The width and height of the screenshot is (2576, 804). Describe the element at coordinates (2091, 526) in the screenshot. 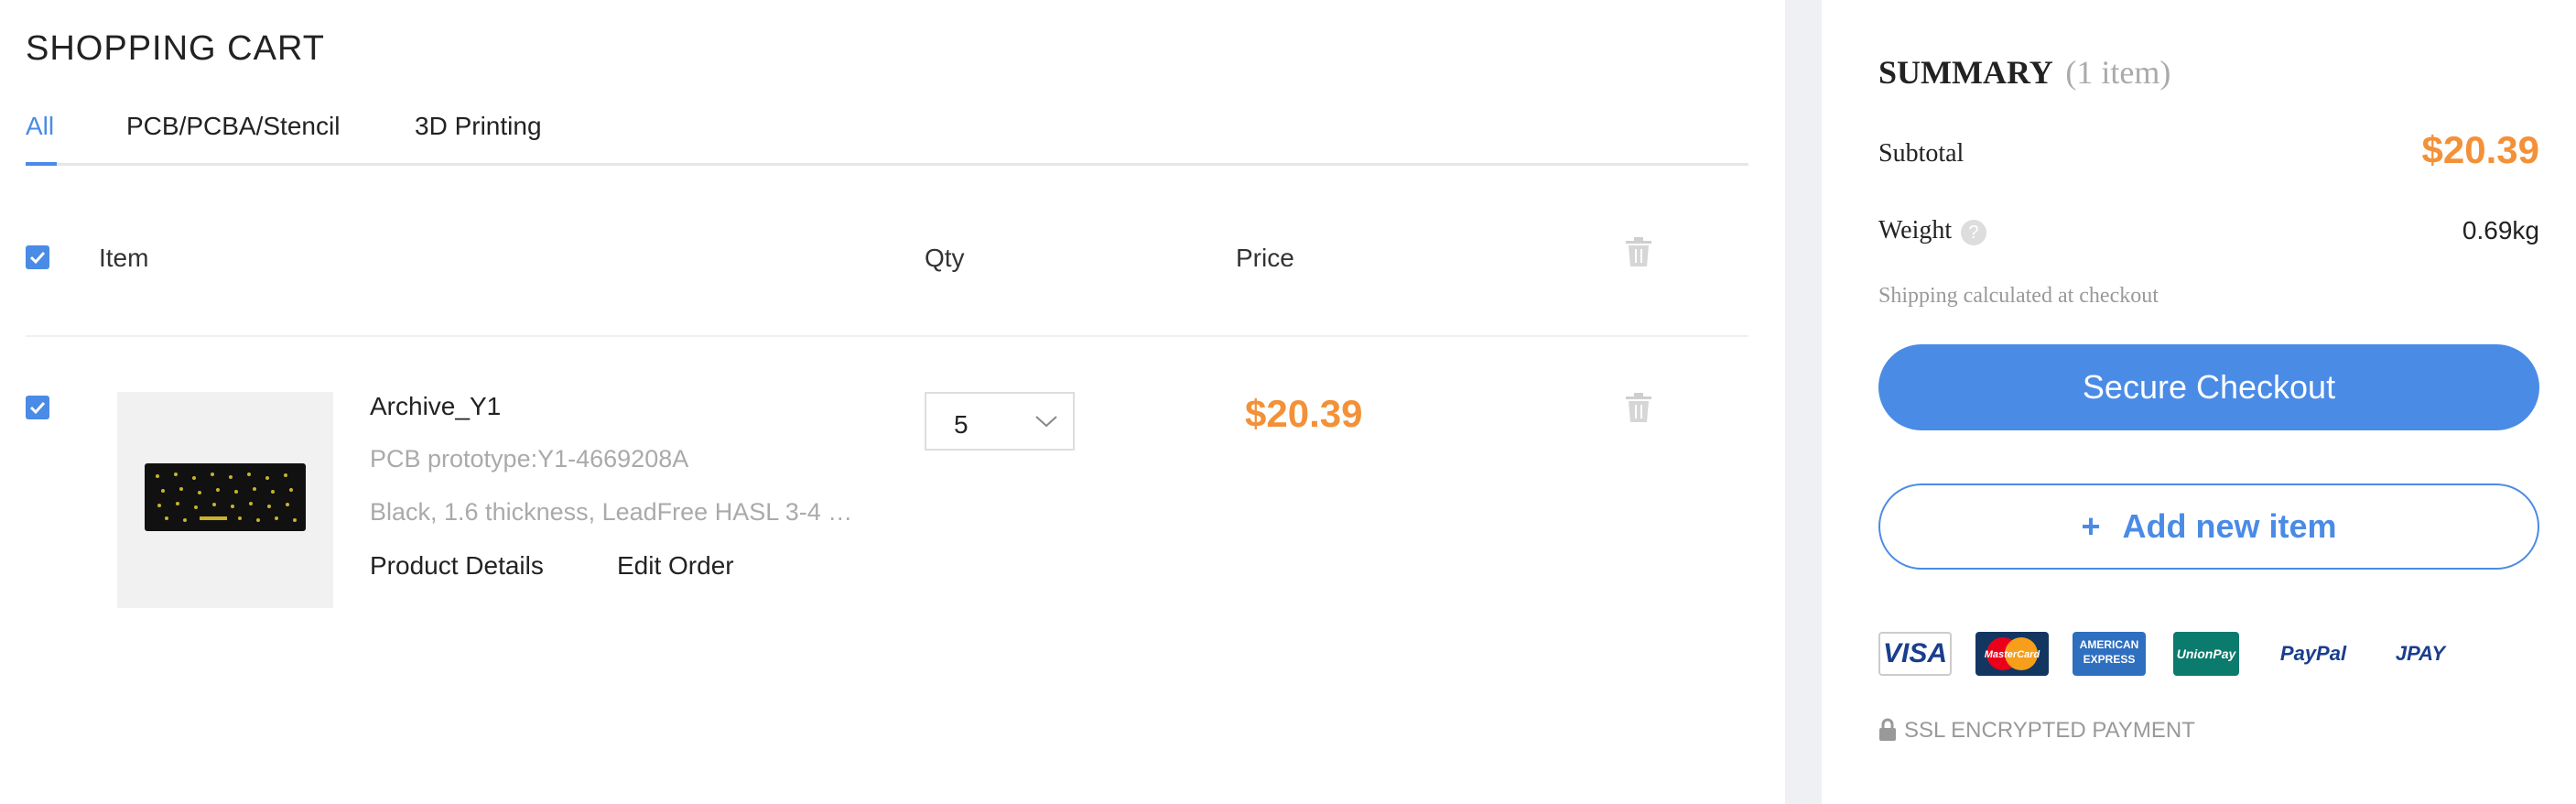

I see `plus-icon: +` at that location.